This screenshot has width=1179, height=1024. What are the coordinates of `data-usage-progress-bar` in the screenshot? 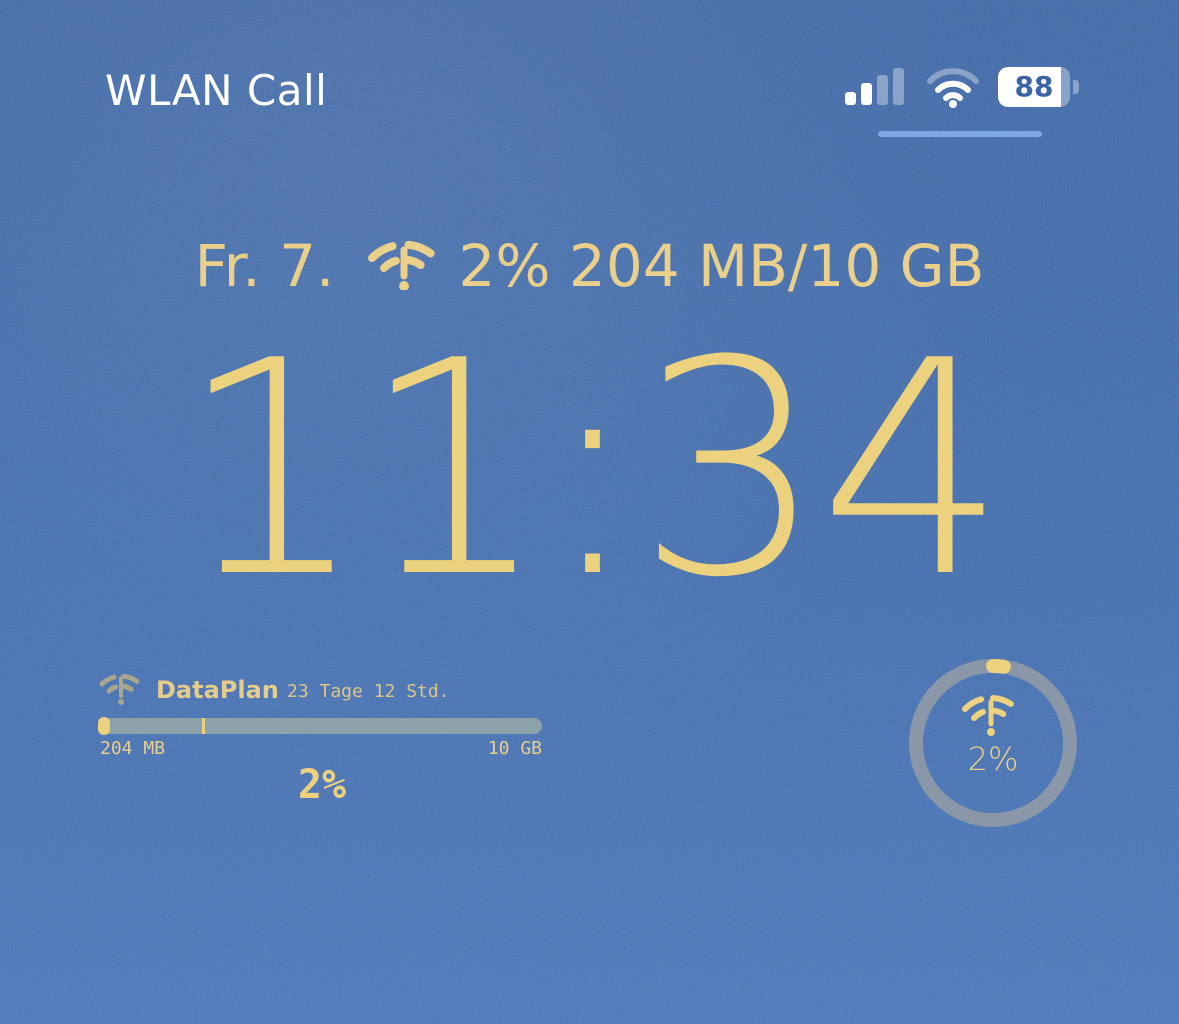 It's located at (321, 726).